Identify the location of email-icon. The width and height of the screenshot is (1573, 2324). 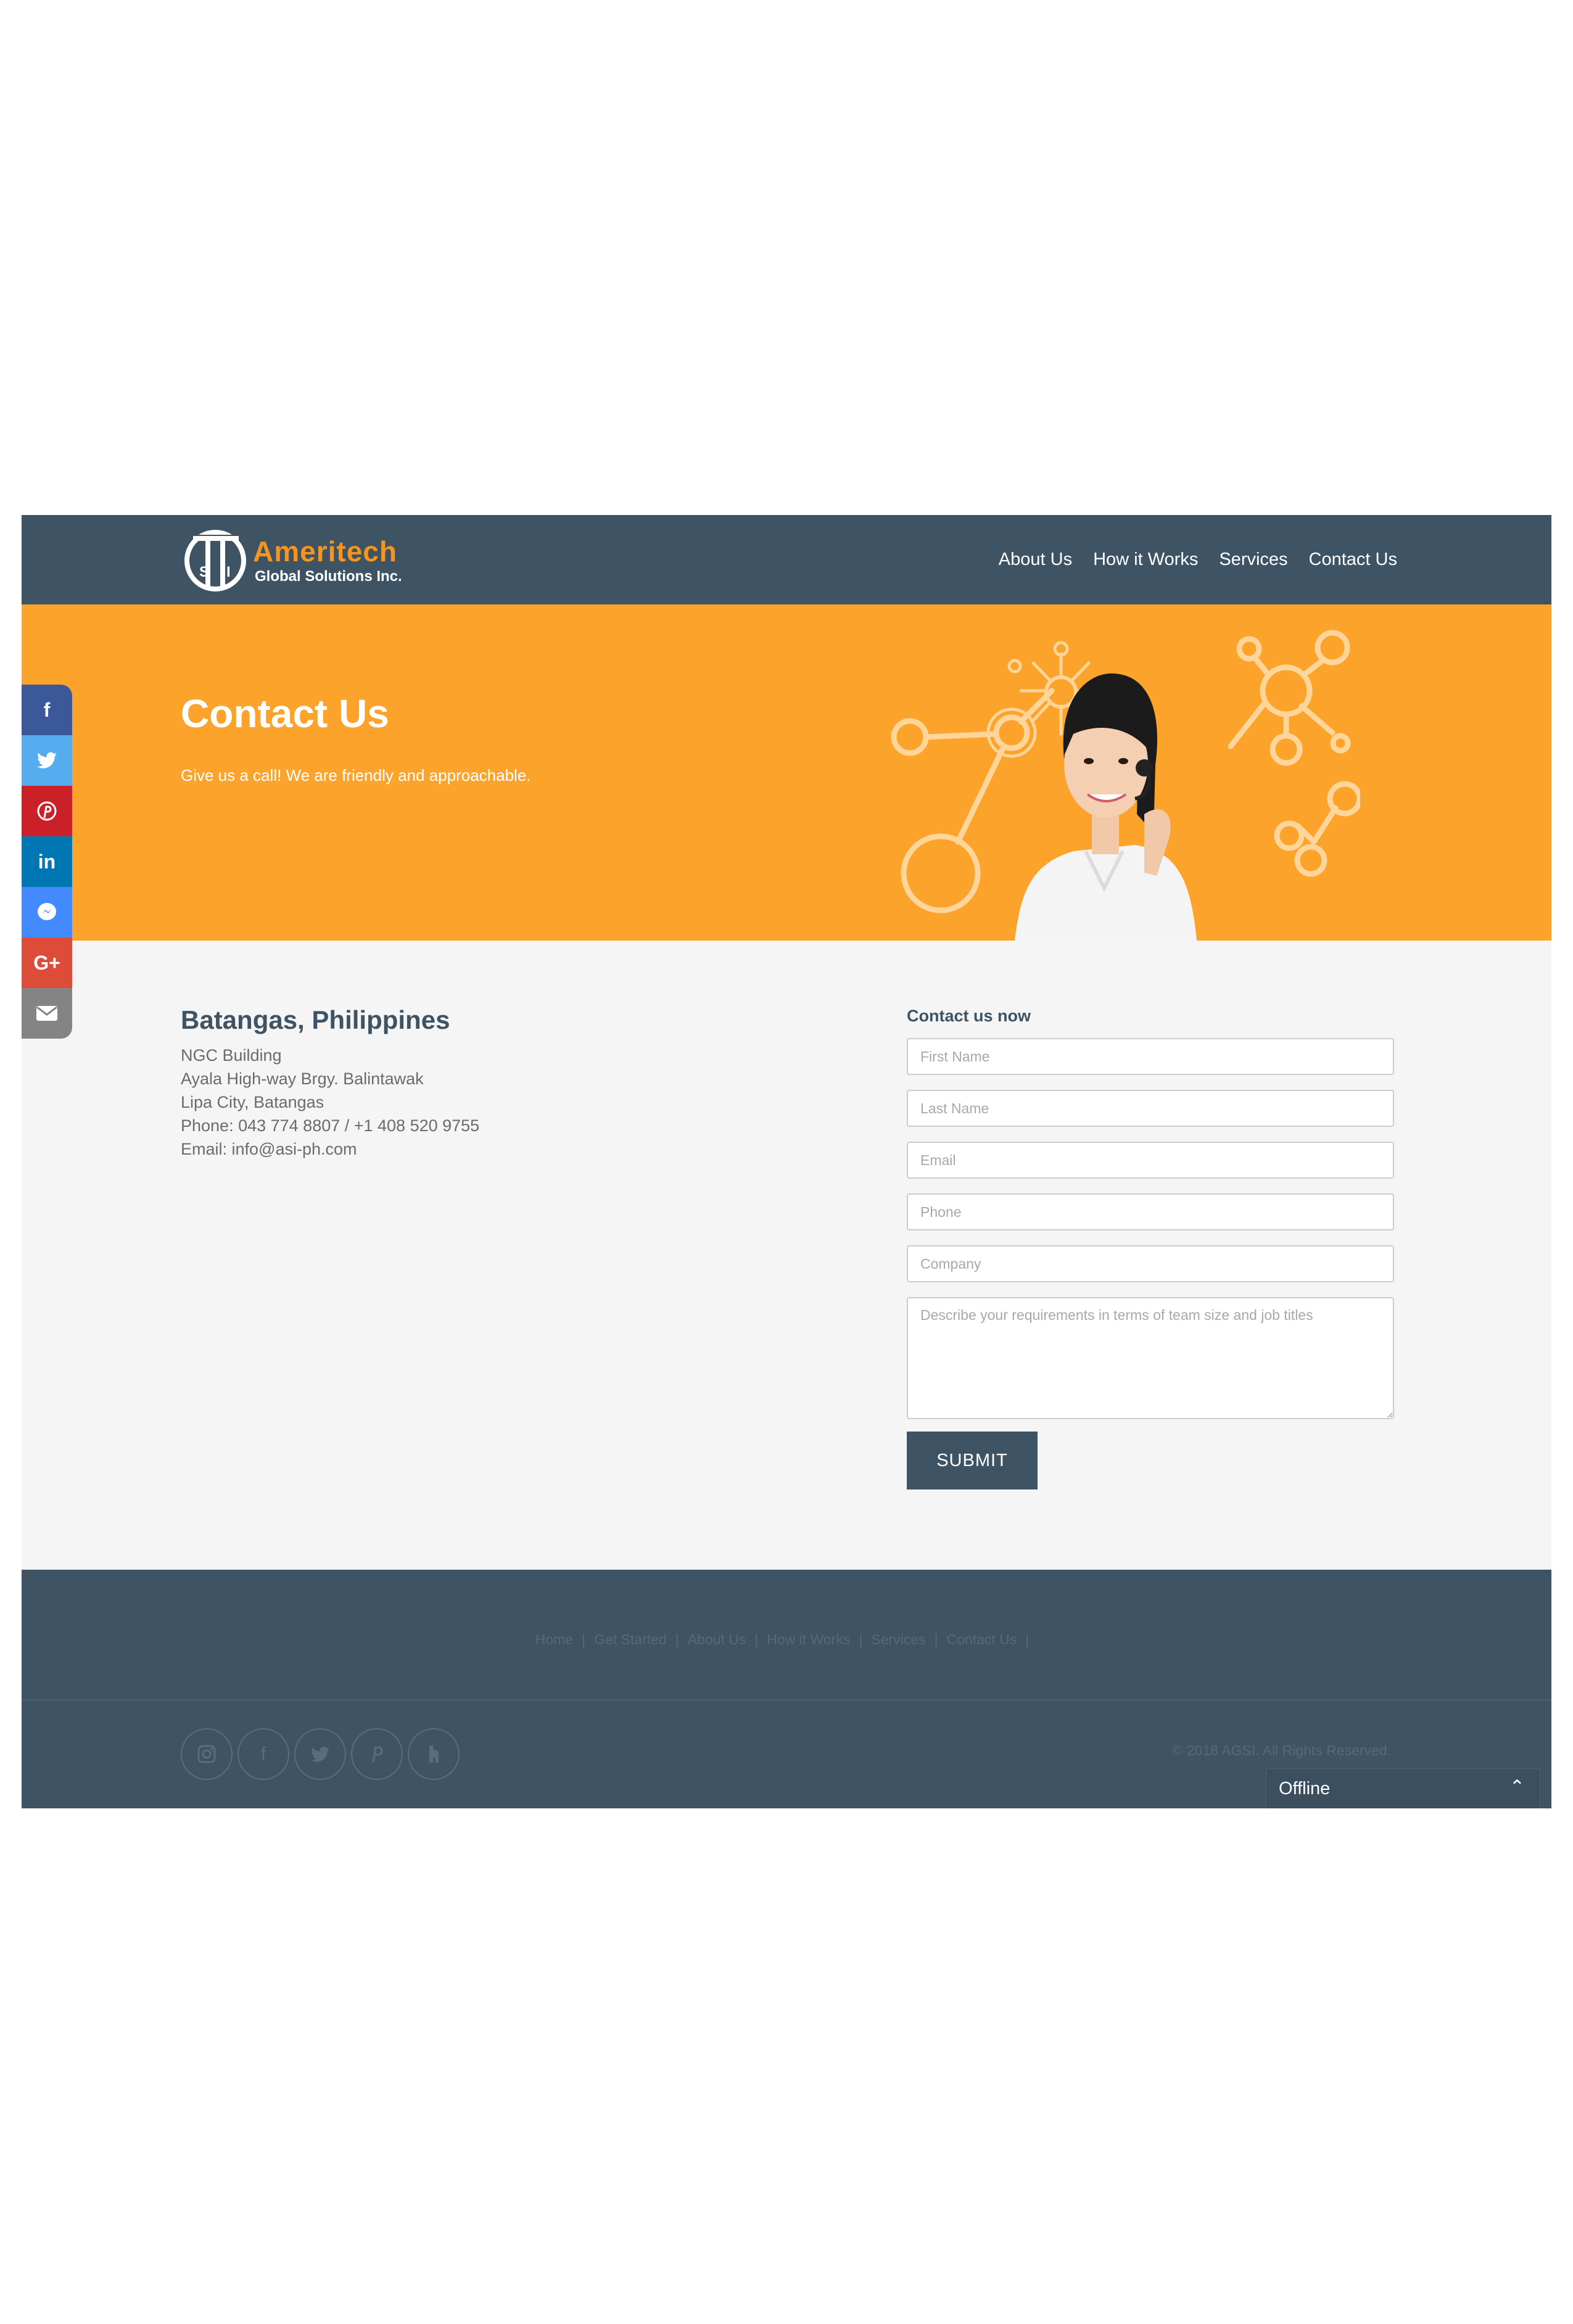
(46, 1013).